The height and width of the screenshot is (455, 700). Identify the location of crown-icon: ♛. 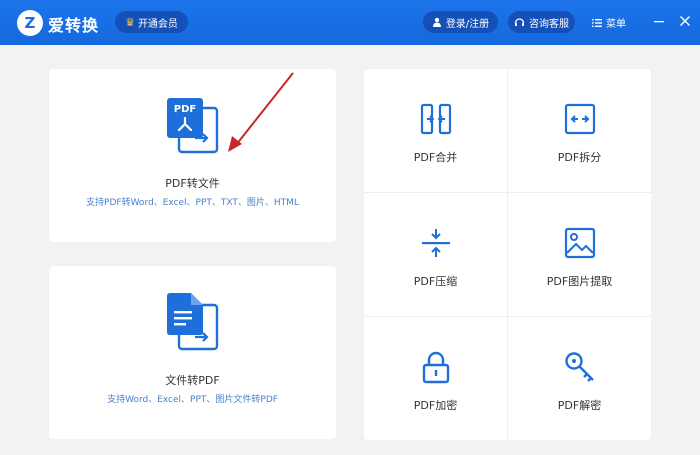
(130, 22).